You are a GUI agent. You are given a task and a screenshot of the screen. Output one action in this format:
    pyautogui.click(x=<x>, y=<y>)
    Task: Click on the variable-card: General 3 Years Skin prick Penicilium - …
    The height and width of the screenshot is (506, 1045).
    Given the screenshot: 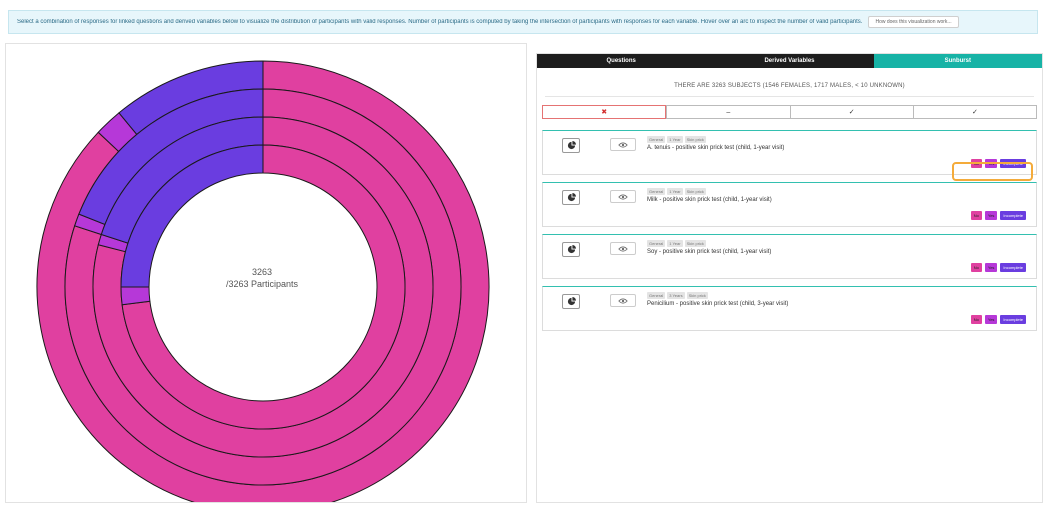 What is the action you would take?
    pyautogui.click(x=789, y=308)
    